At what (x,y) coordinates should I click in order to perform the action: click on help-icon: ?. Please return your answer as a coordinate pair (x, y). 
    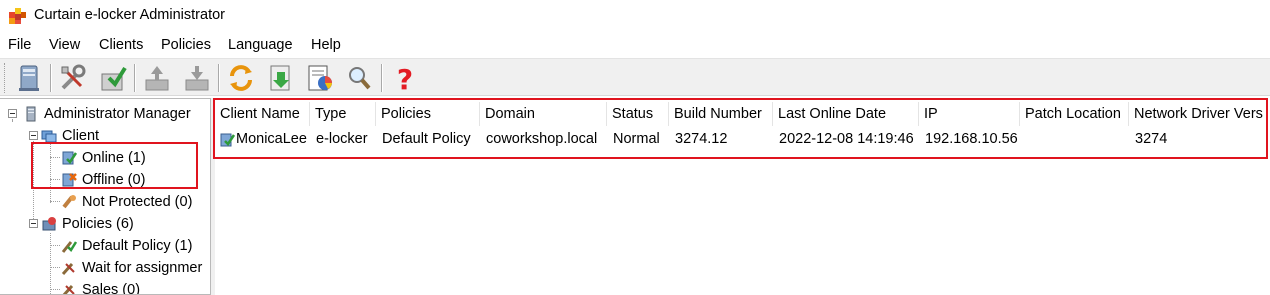
    Looking at the image, I should click on (405, 79).